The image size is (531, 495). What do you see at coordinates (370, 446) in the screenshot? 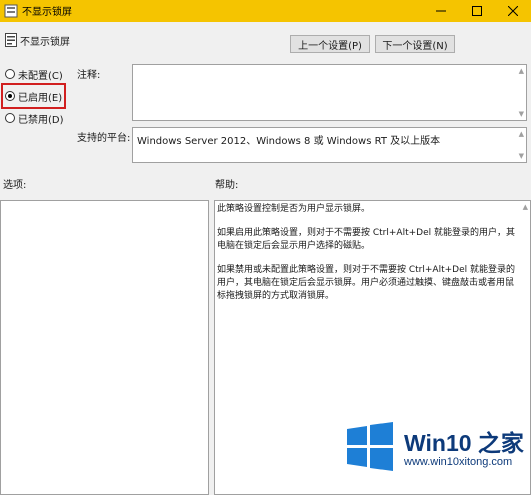
I see `windows-logo-icon` at bounding box center [370, 446].